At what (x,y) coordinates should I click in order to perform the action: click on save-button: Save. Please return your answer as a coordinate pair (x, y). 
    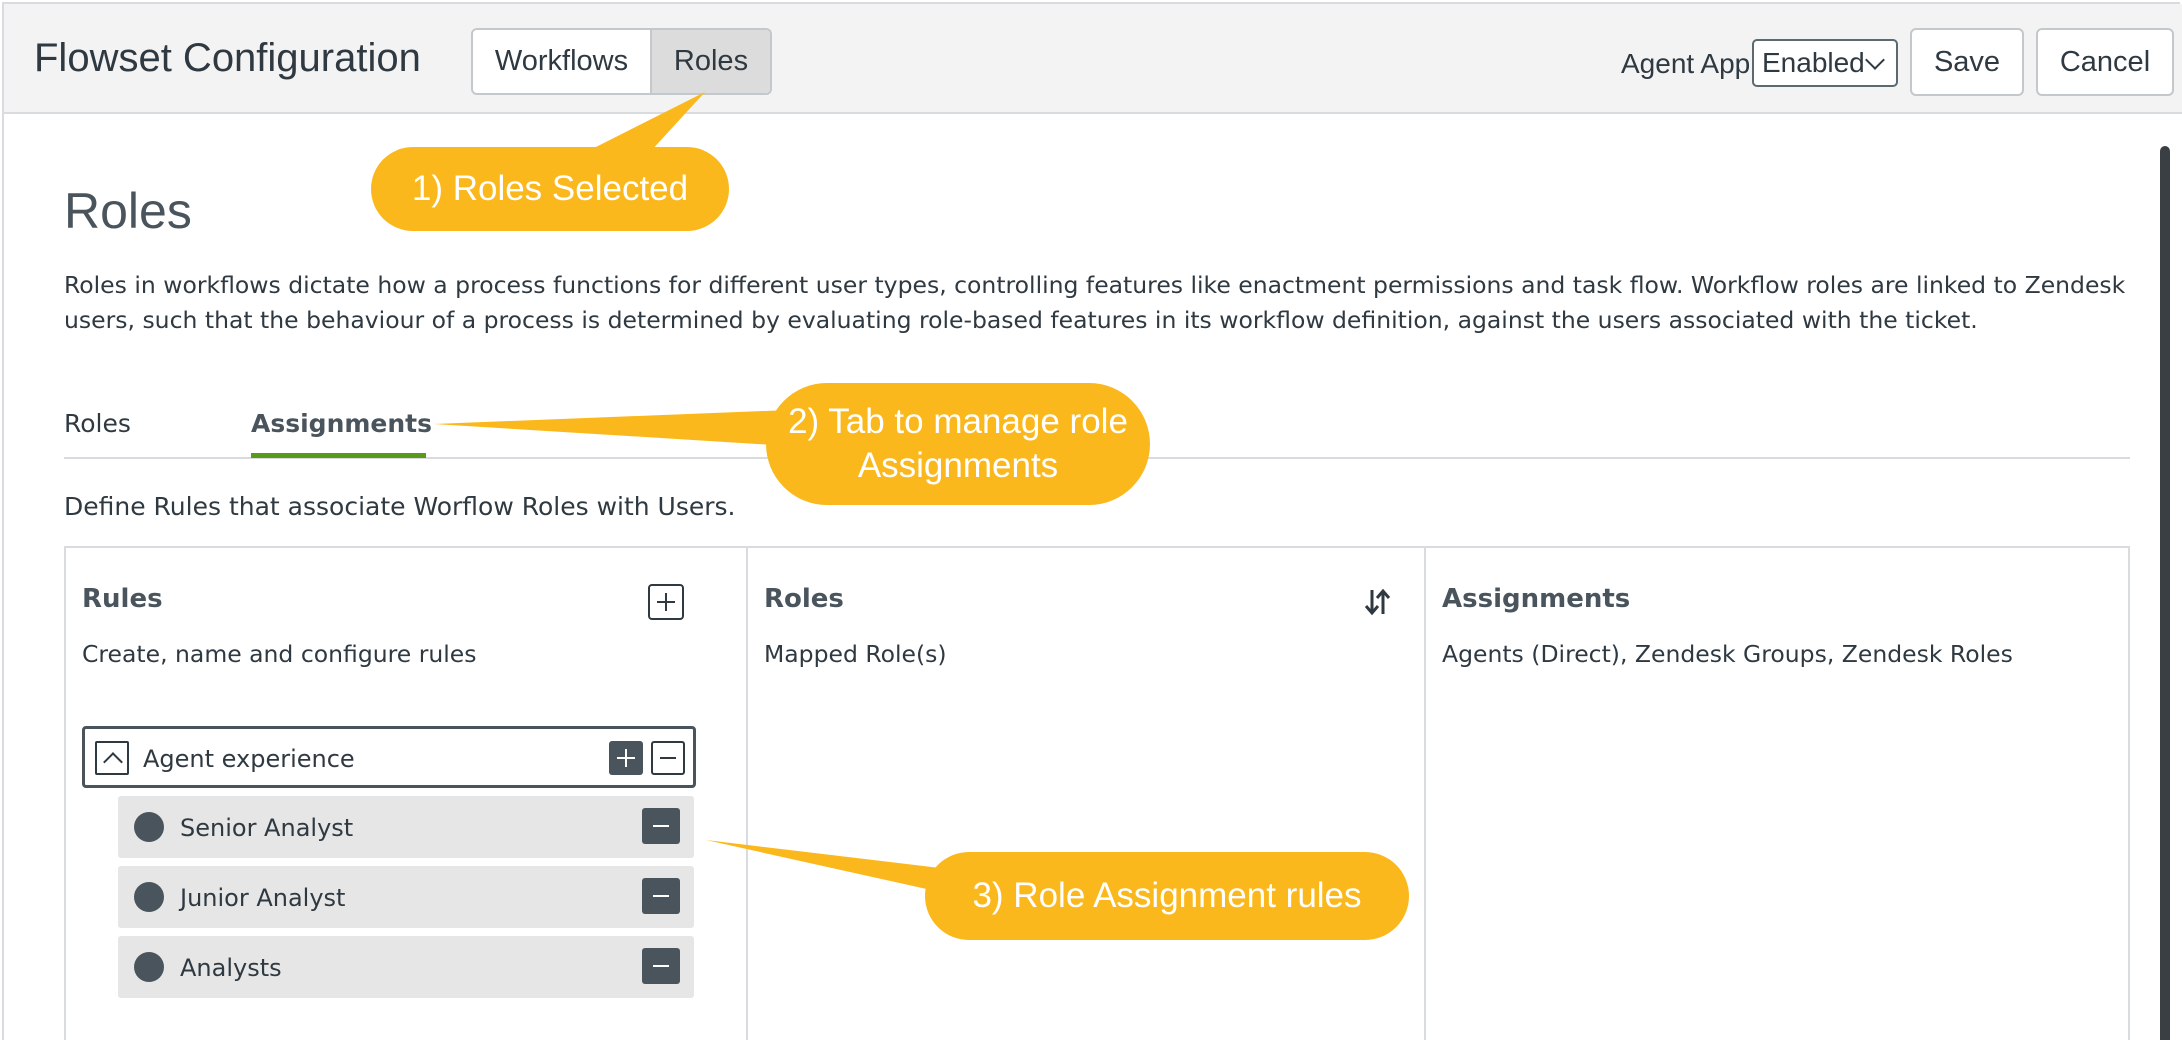
    Looking at the image, I should click on (1967, 62).